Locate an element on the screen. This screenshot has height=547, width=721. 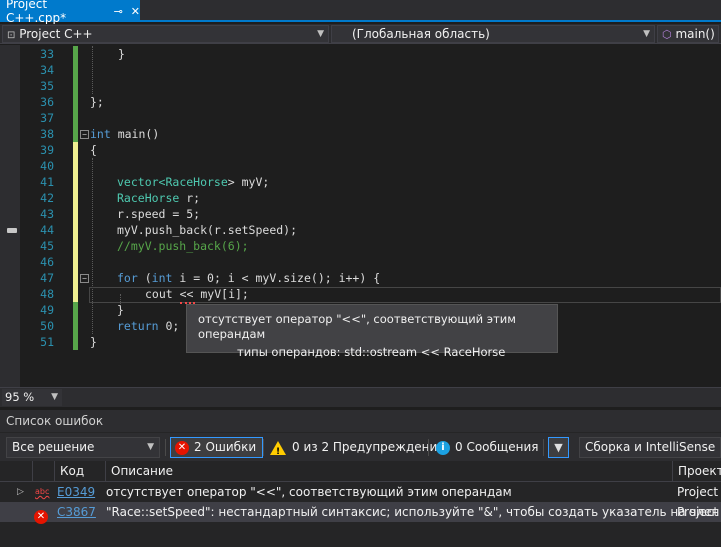
warnings-count: 0 из 2 Предупреждения is located at coordinates (368, 447).